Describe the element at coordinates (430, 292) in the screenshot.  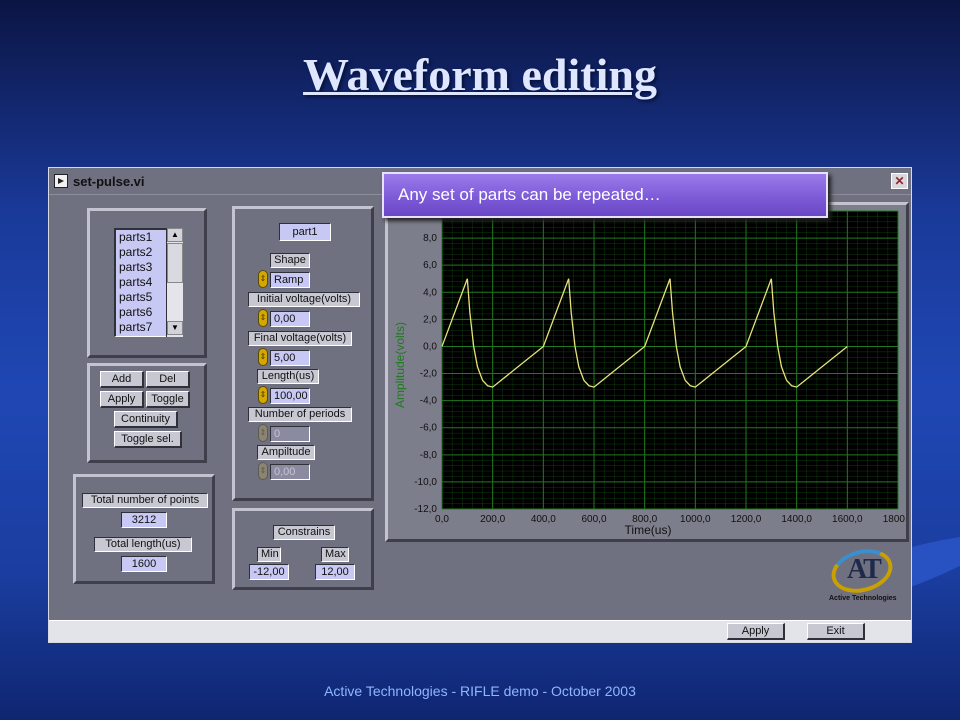
I see `y-tick-label: 4,0` at that location.